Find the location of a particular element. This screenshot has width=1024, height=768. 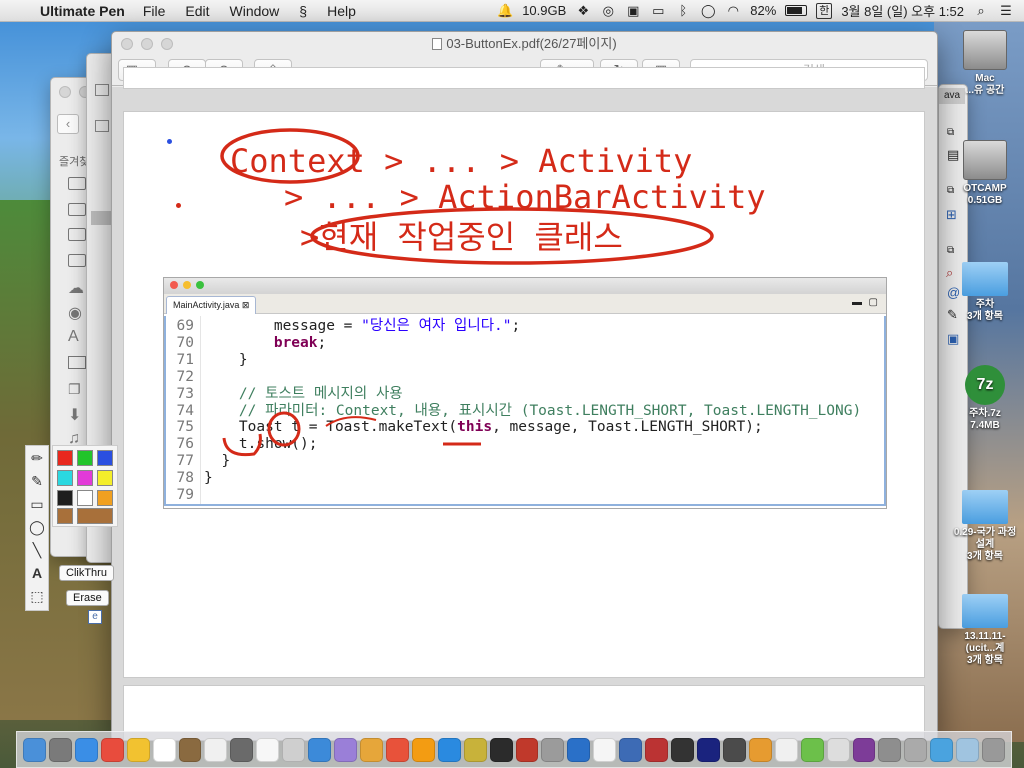

chrome-icon is located at coordinates (112, 749).